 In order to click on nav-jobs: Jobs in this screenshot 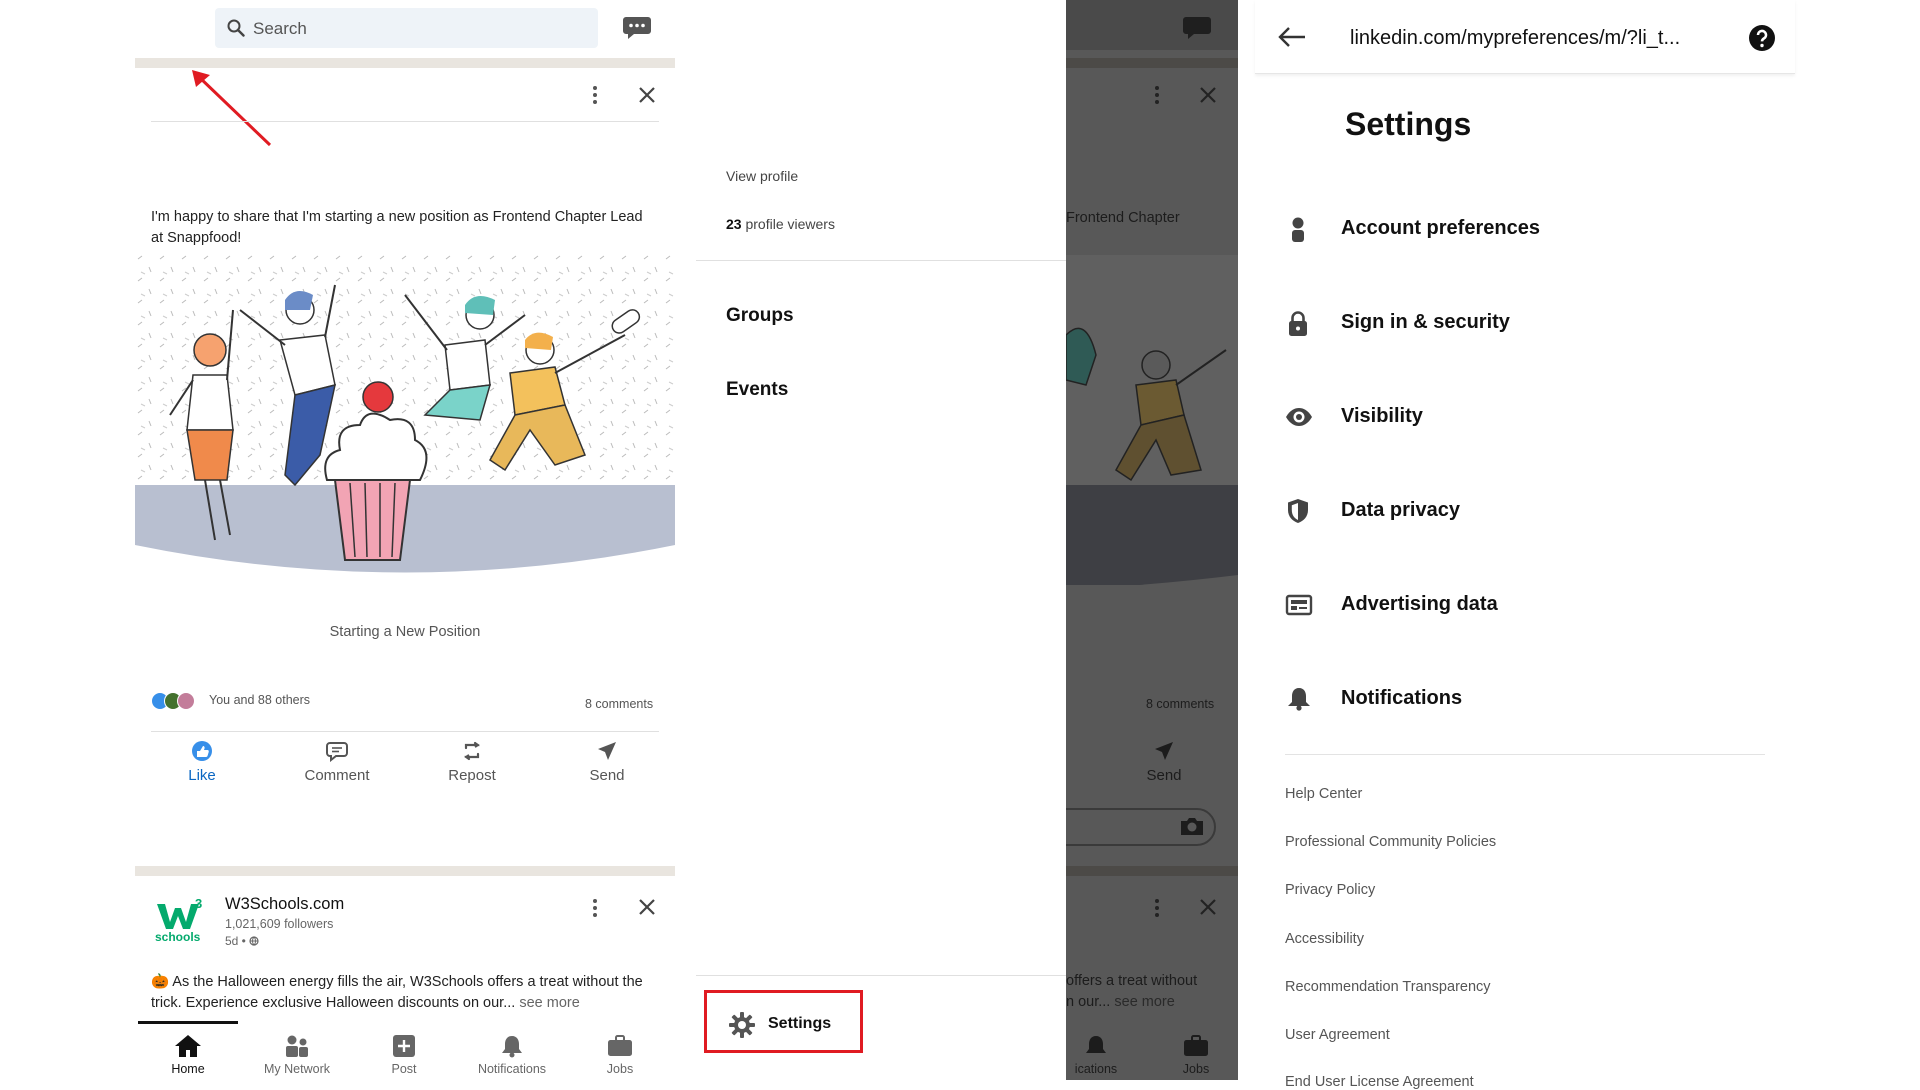, I will do `click(620, 1055)`.